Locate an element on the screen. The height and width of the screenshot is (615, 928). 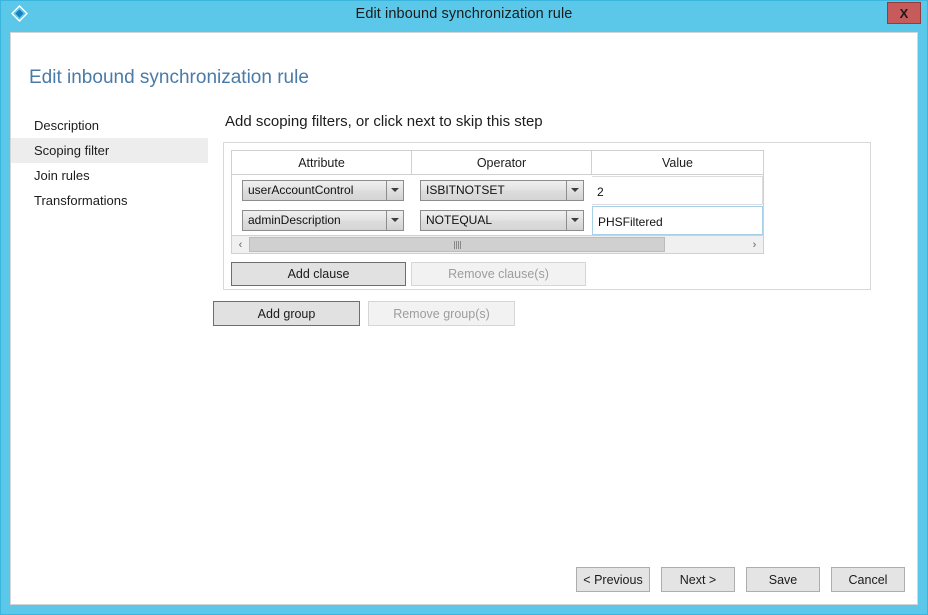
scrollbar-thumb is located at coordinates (457, 244).